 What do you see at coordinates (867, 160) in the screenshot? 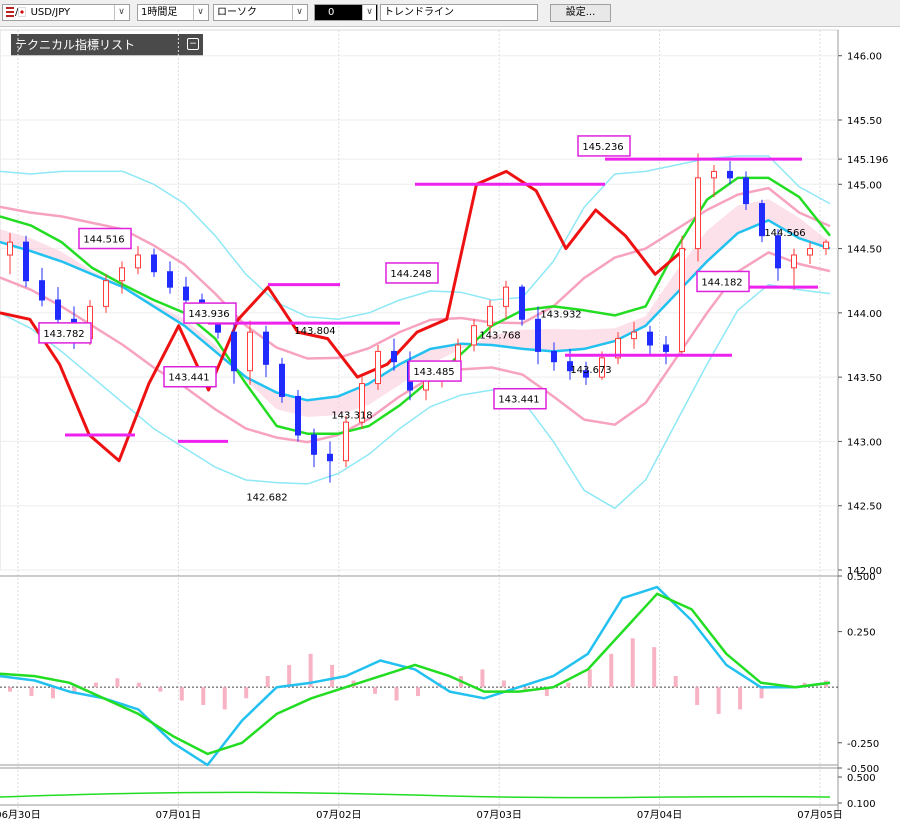
I see `price-tick-label: 145.196` at bounding box center [867, 160].